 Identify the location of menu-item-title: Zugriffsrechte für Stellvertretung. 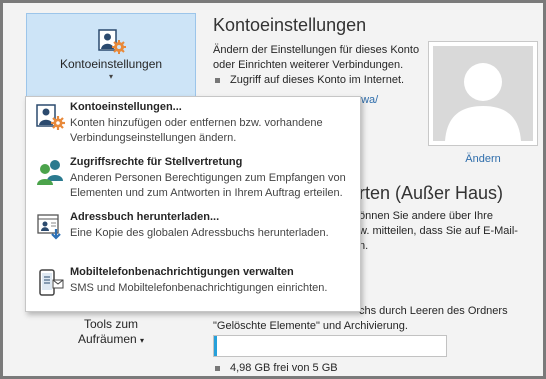
(156, 162).